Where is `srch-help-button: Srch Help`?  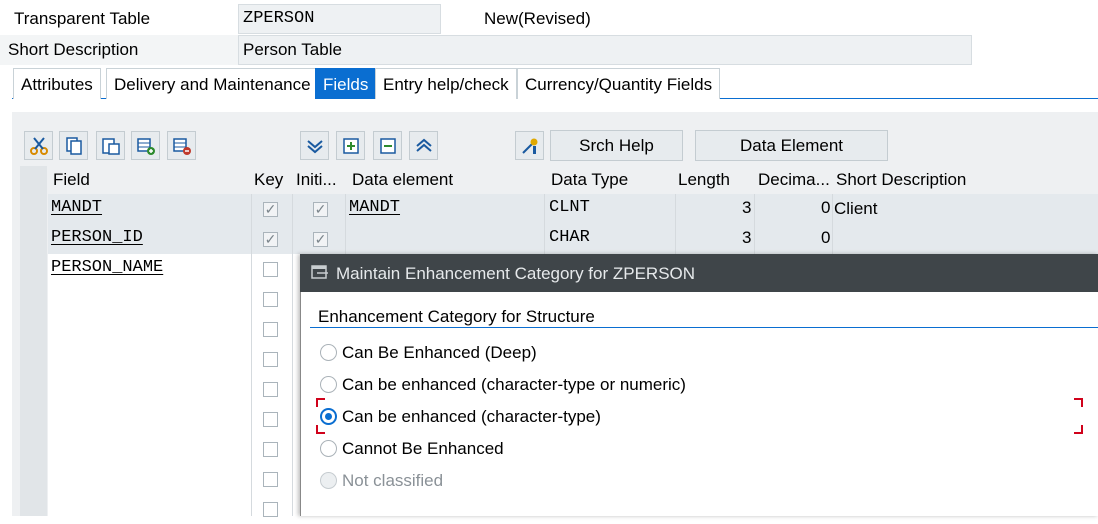
srch-help-button: Srch Help is located at coordinates (616, 145).